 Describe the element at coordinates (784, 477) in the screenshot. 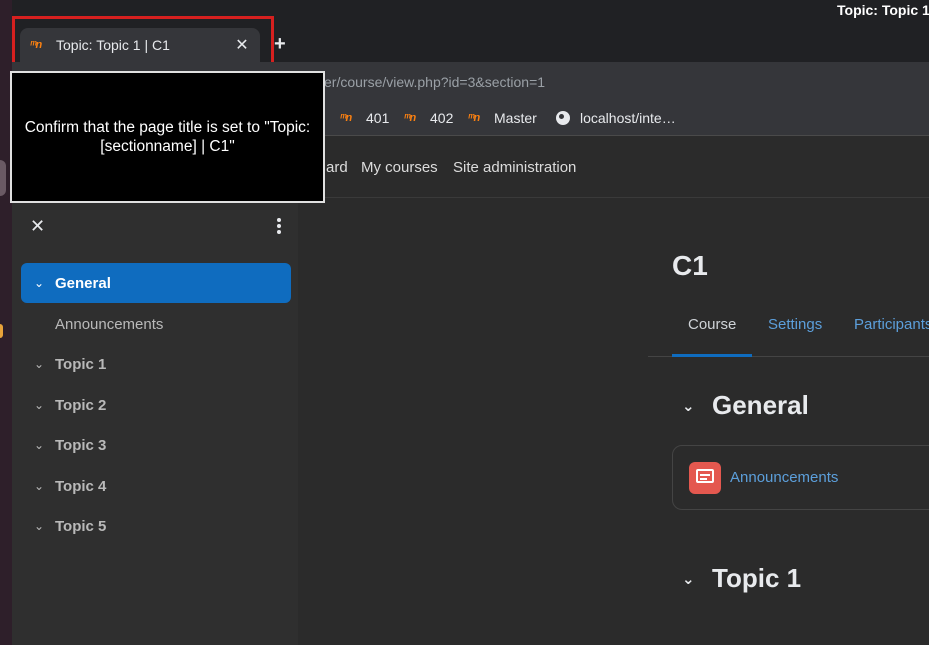

I see `activity-link: Announcements` at that location.